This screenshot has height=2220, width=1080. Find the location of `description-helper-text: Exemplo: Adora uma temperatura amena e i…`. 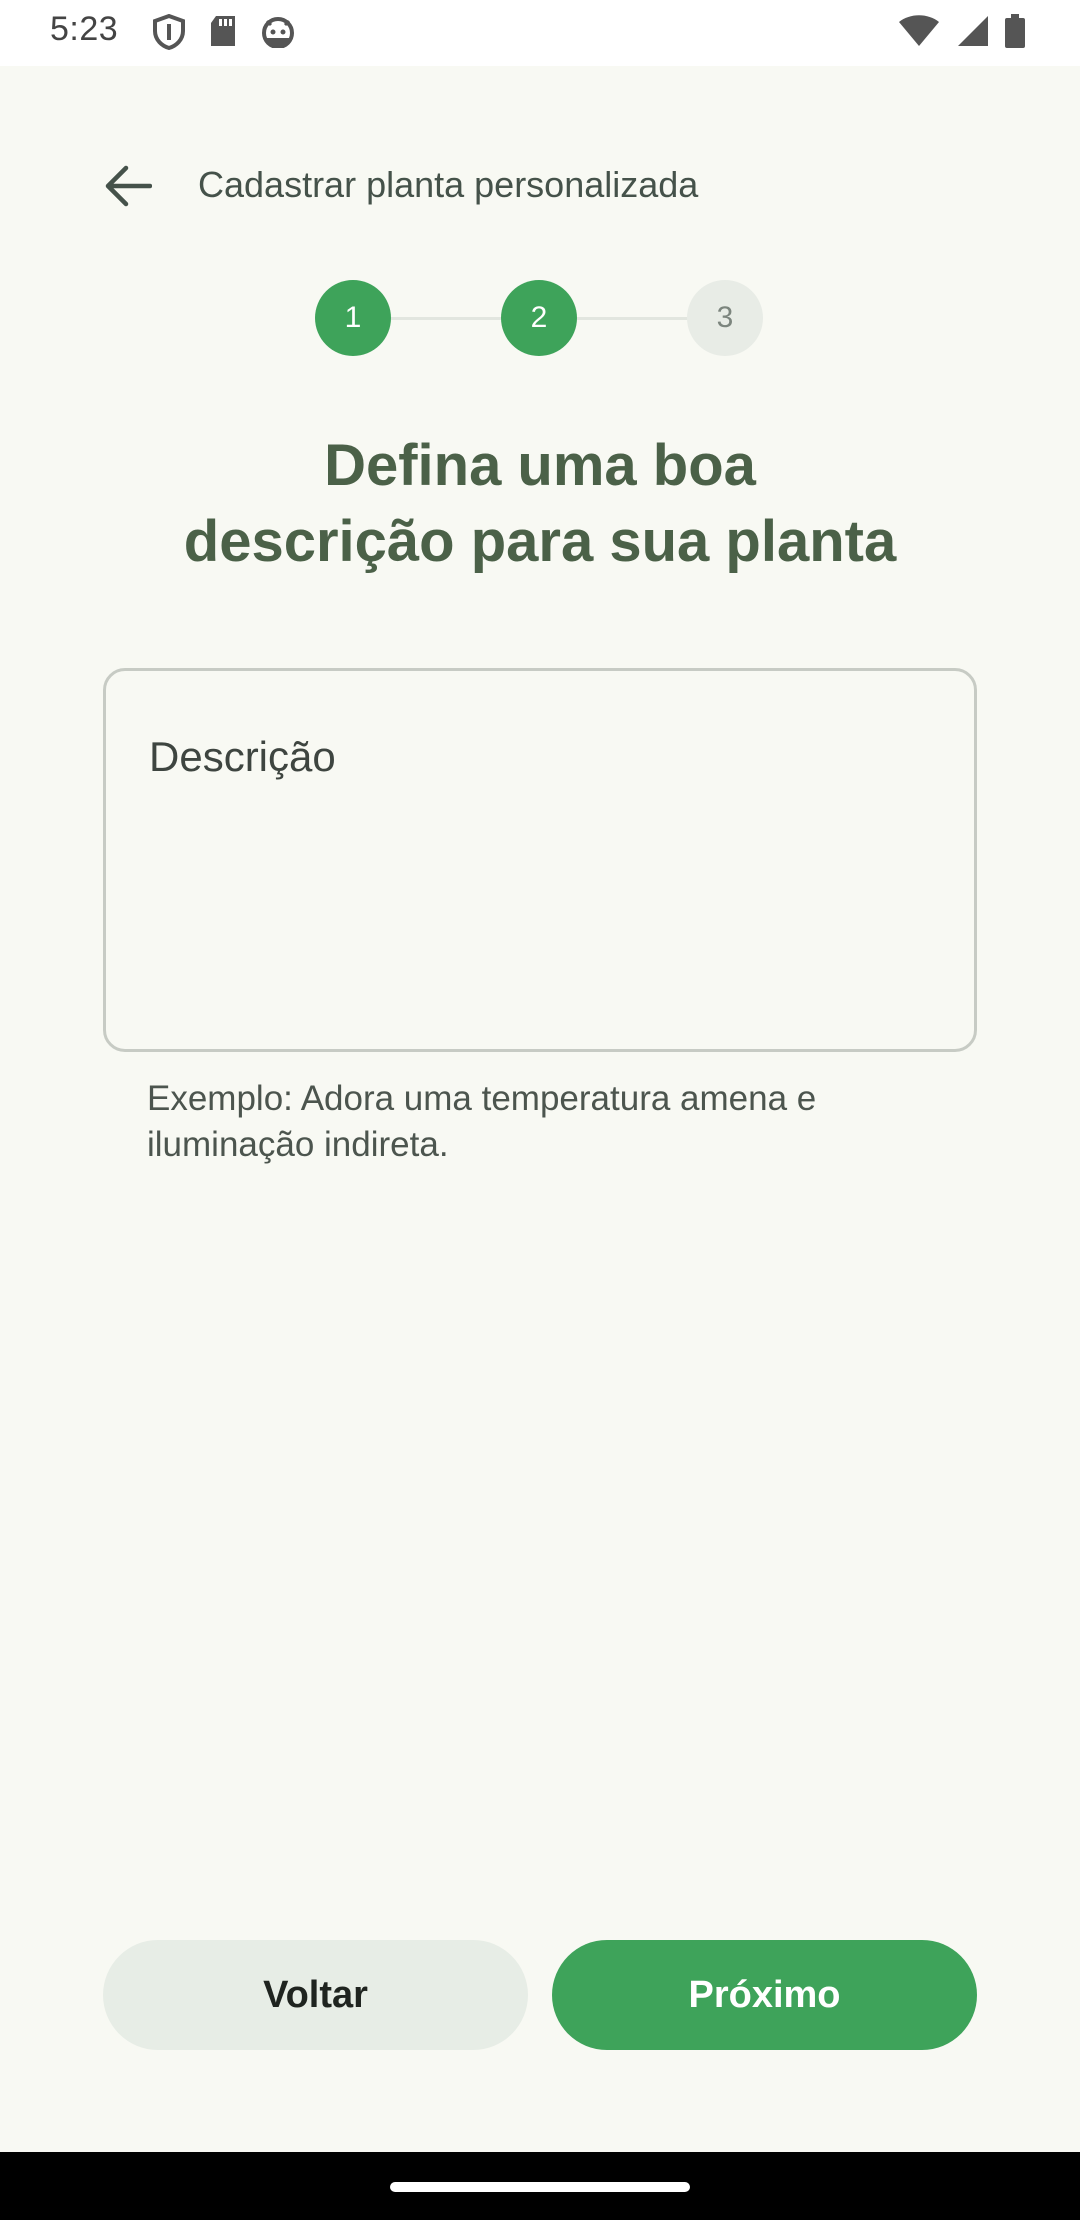

description-helper-text: Exemplo: Adora uma temperatura amena e i… is located at coordinates (482, 1121).